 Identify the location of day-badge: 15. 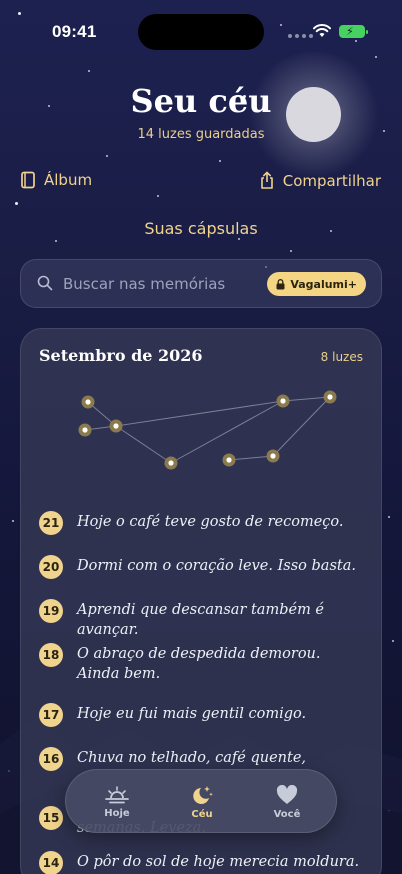
(51, 818).